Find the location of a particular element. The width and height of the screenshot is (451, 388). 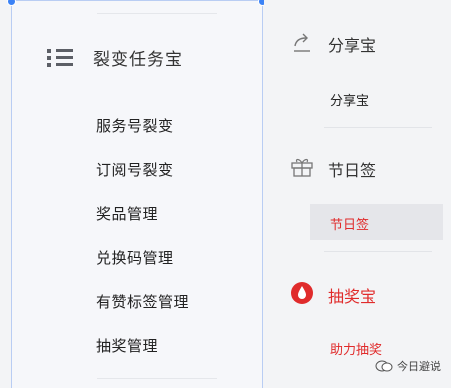

lottery-header: 抽奖宝 is located at coordinates (333, 295).